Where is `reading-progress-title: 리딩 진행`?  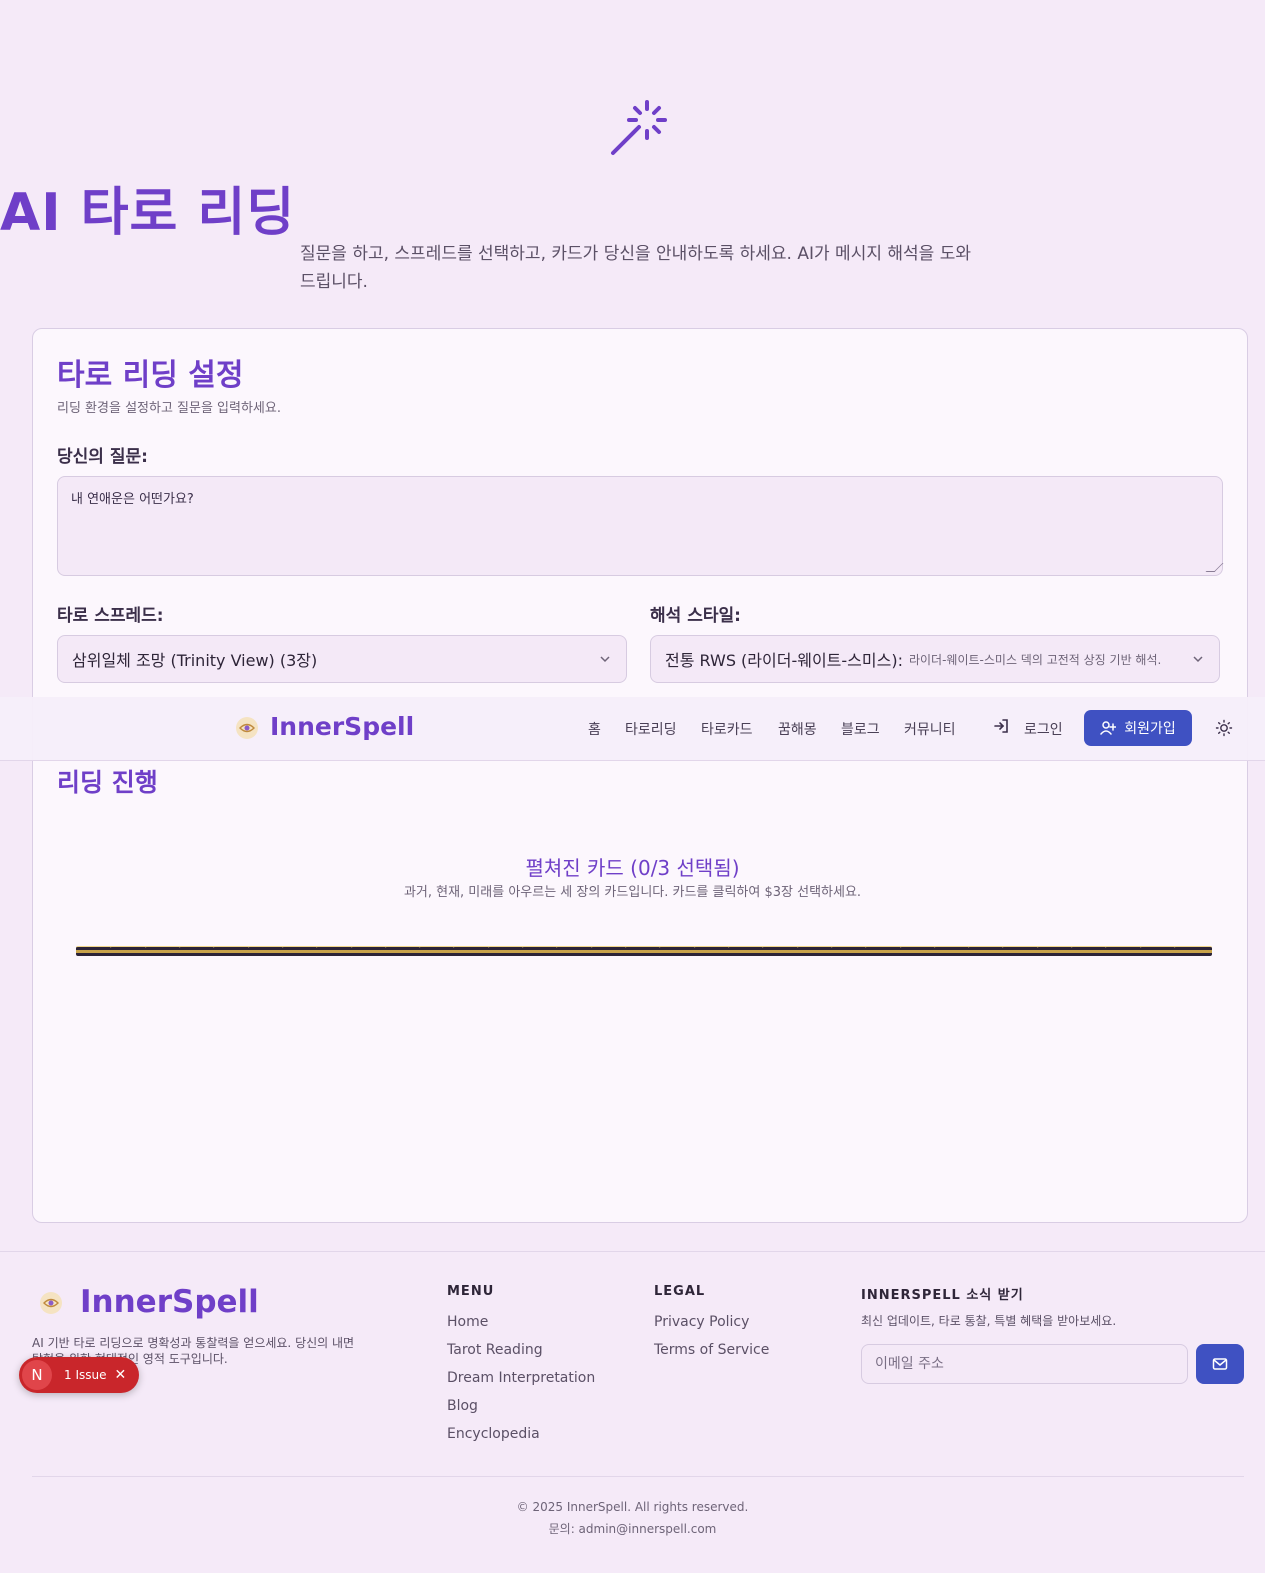
reading-progress-title: 리딩 진행 is located at coordinates (107, 782).